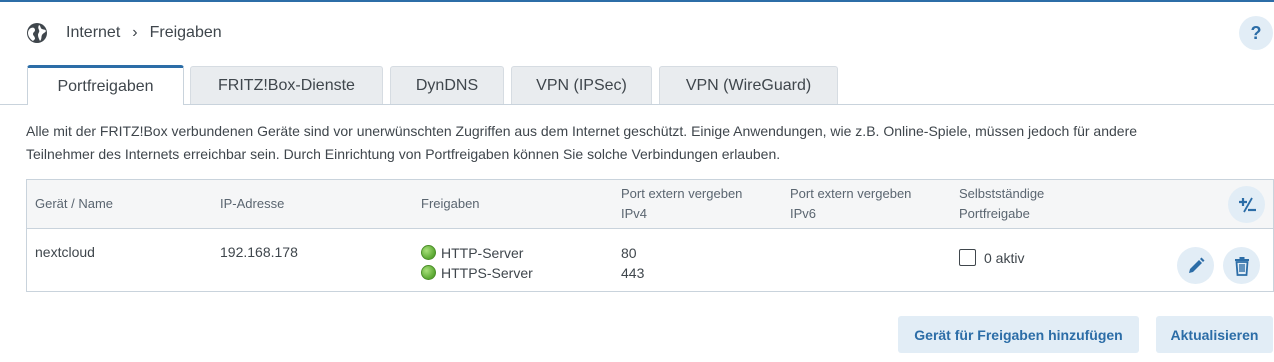 This screenshot has height=362, width=1274. What do you see at coordinates (994, 213) in the screenshot?
I see `header-self-sharing-line2: Portfreigabe` at bounding box center [994, 213].